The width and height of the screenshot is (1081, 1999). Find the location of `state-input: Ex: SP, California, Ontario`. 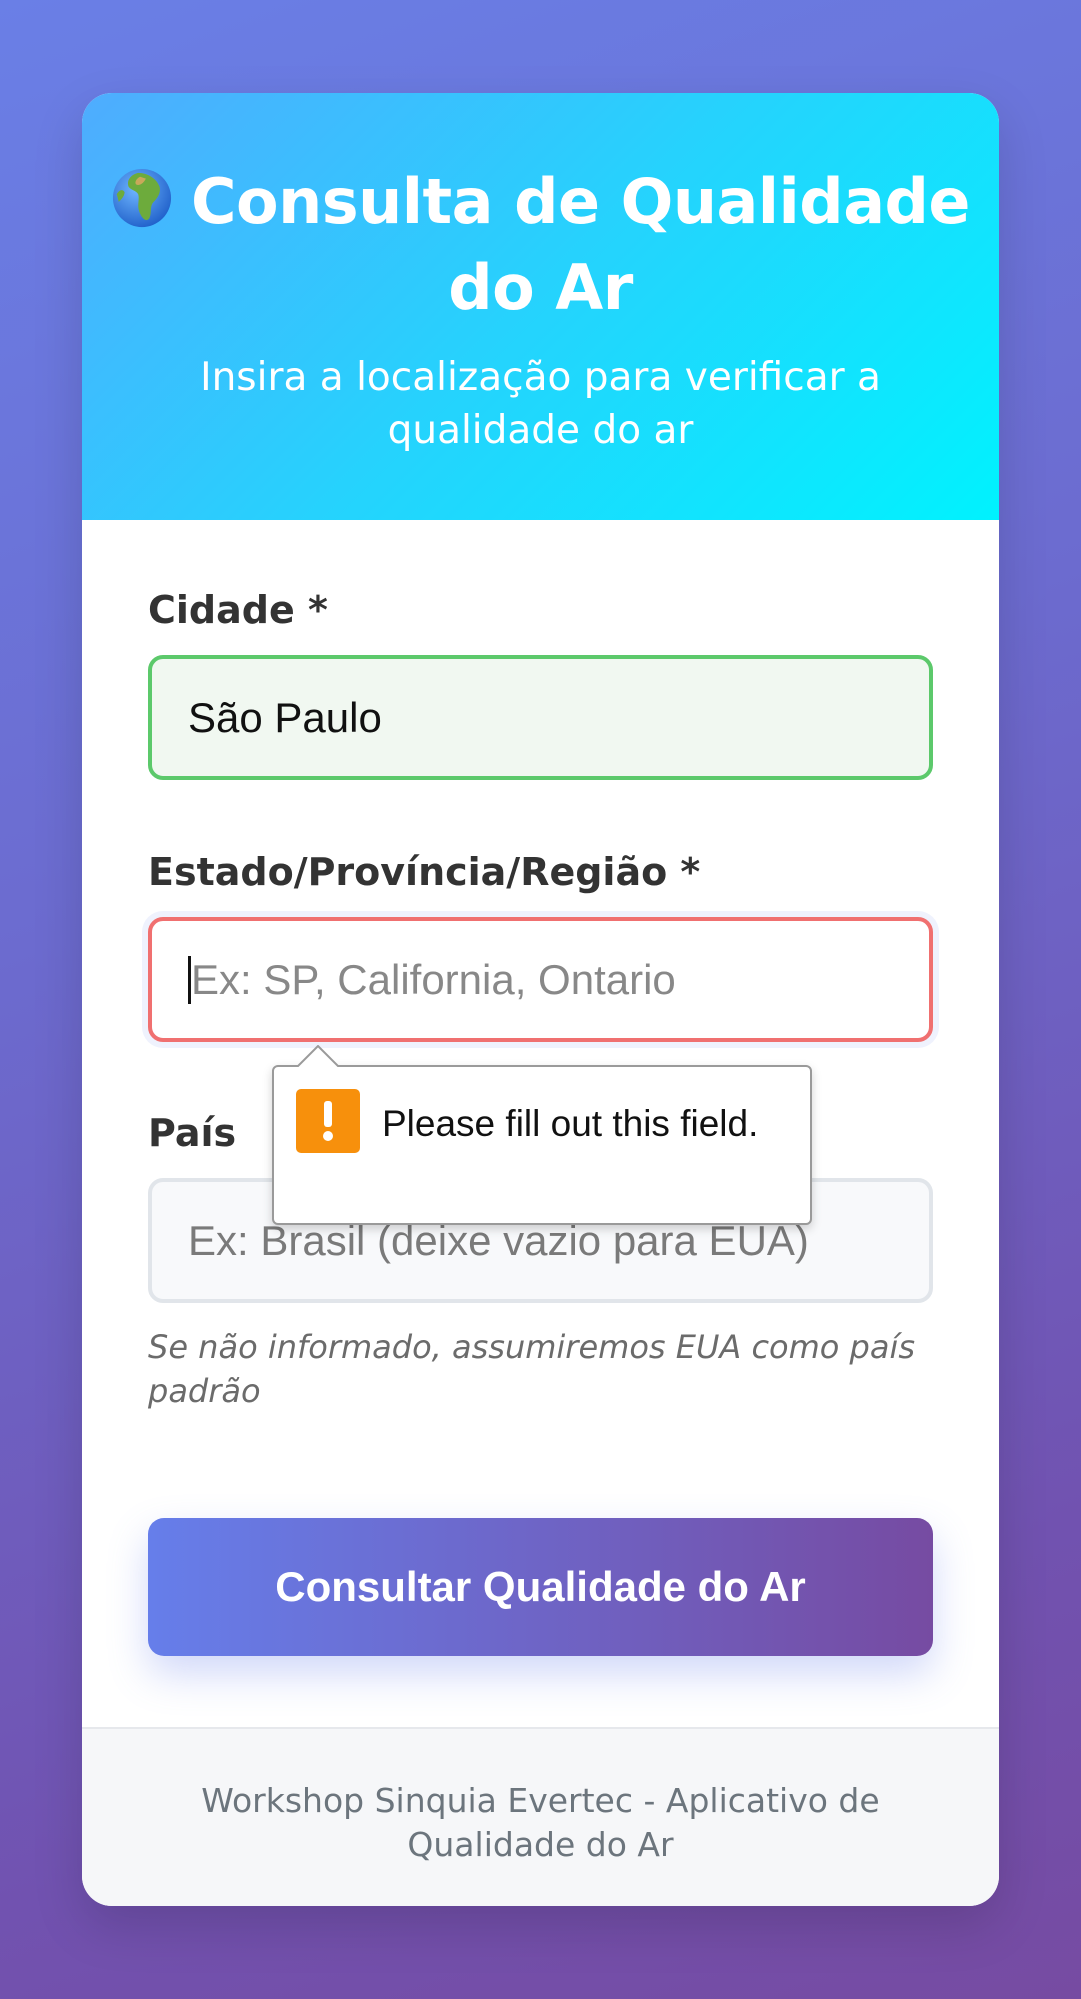

state-input: Ex: SP, California, Ontario is located at coordinates (540, 979).